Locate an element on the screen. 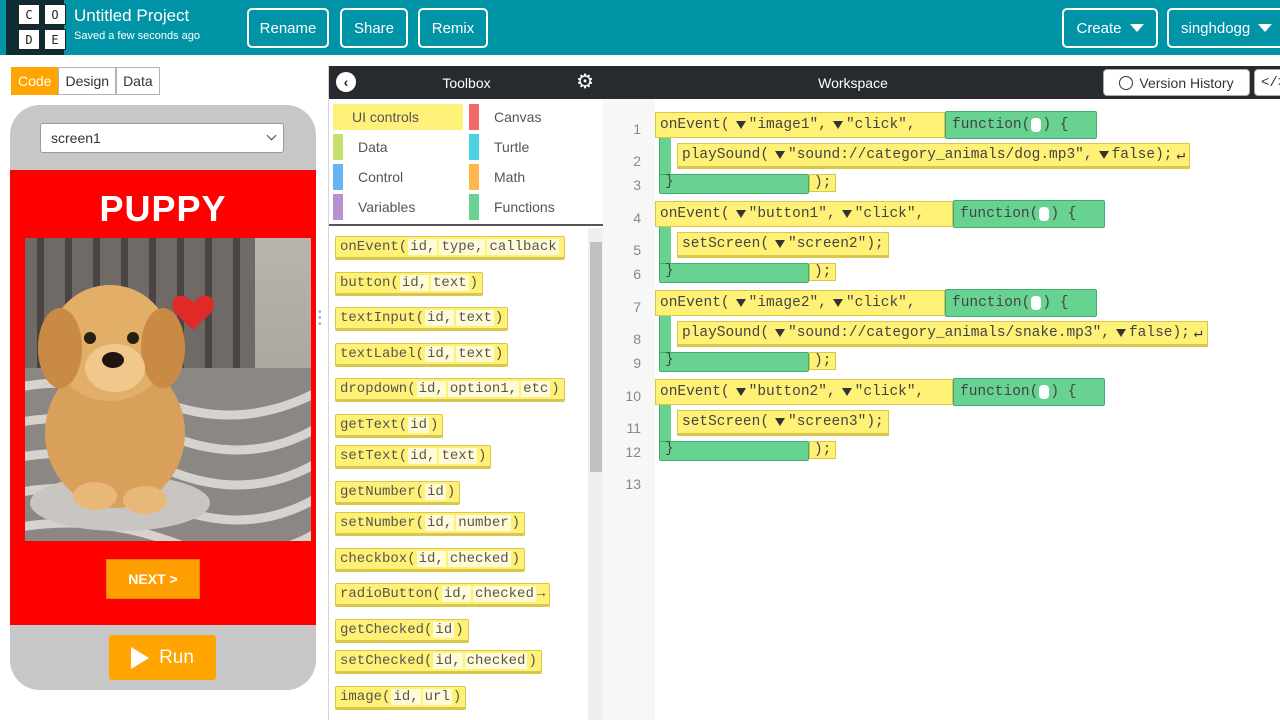 This screenshot has width=1280, height=720. user-menu: singhdogg is located at coordinates (1223, 28).